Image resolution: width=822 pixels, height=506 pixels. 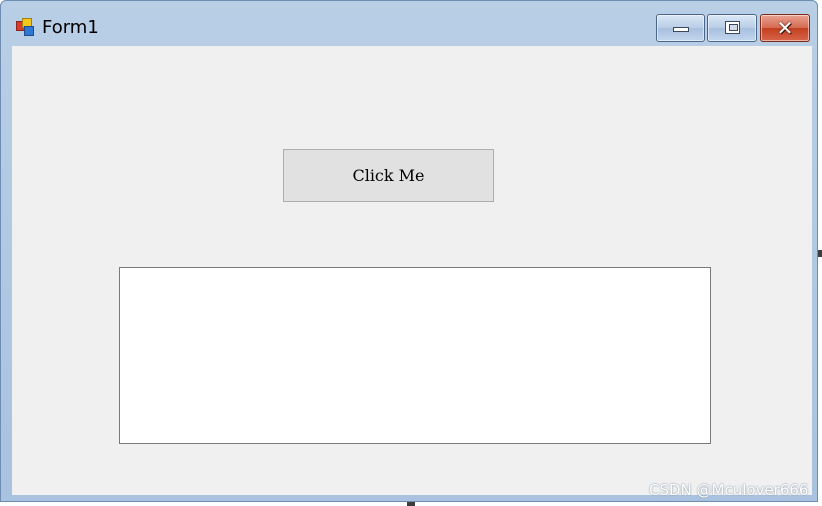 What do you see at coordinates (729, 490) in the screenshot?
I see `watermark: CSDN @Mculover666` at bounding box center [729, 490].